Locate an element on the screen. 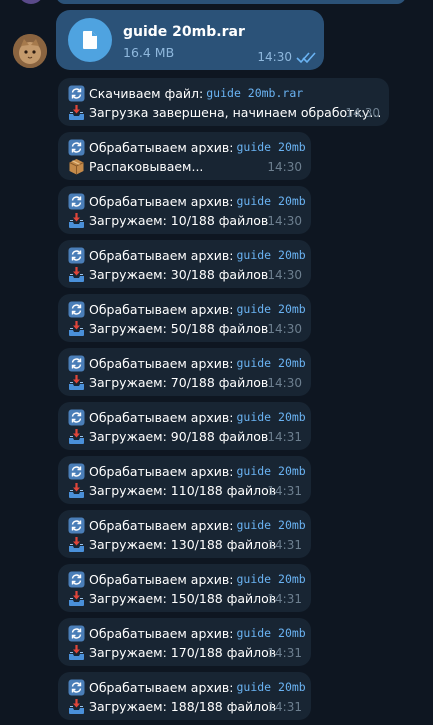  progress-text: Загружаем: 90/188 файлов is located at coordinates (179, 436).